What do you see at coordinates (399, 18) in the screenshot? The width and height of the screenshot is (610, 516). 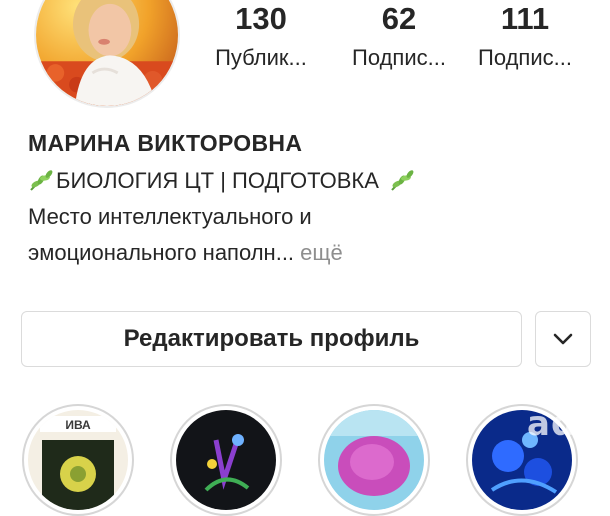 I see `followers-value: 62` at bounding box center [399, 18].